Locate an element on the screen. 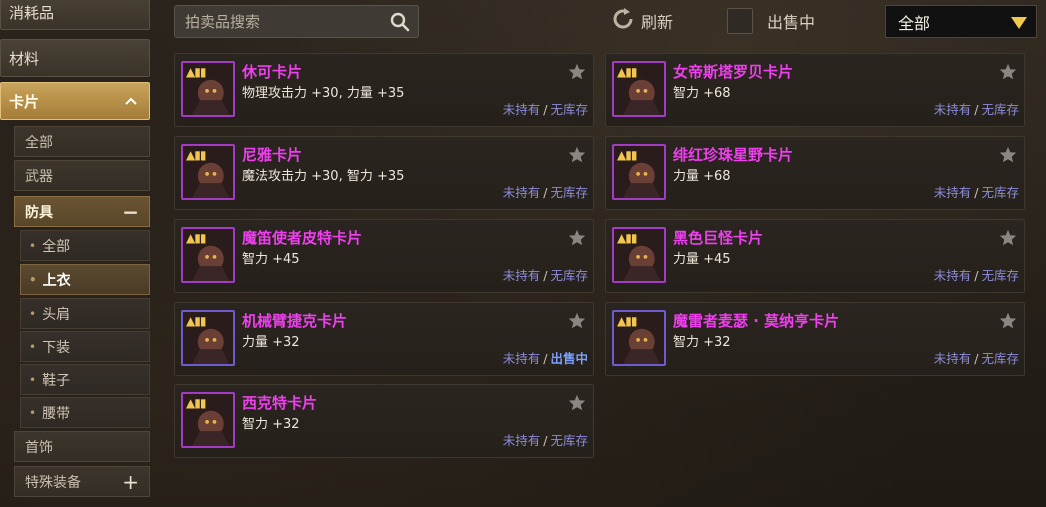 The width and height of the screenshot is (1046, 507). card-listing: ▲▮▮ 魔雷者麦瑟 · 莫纳亨卡片 智力 +32 未持有 / 无库存 is located at coordinates (815, 339).